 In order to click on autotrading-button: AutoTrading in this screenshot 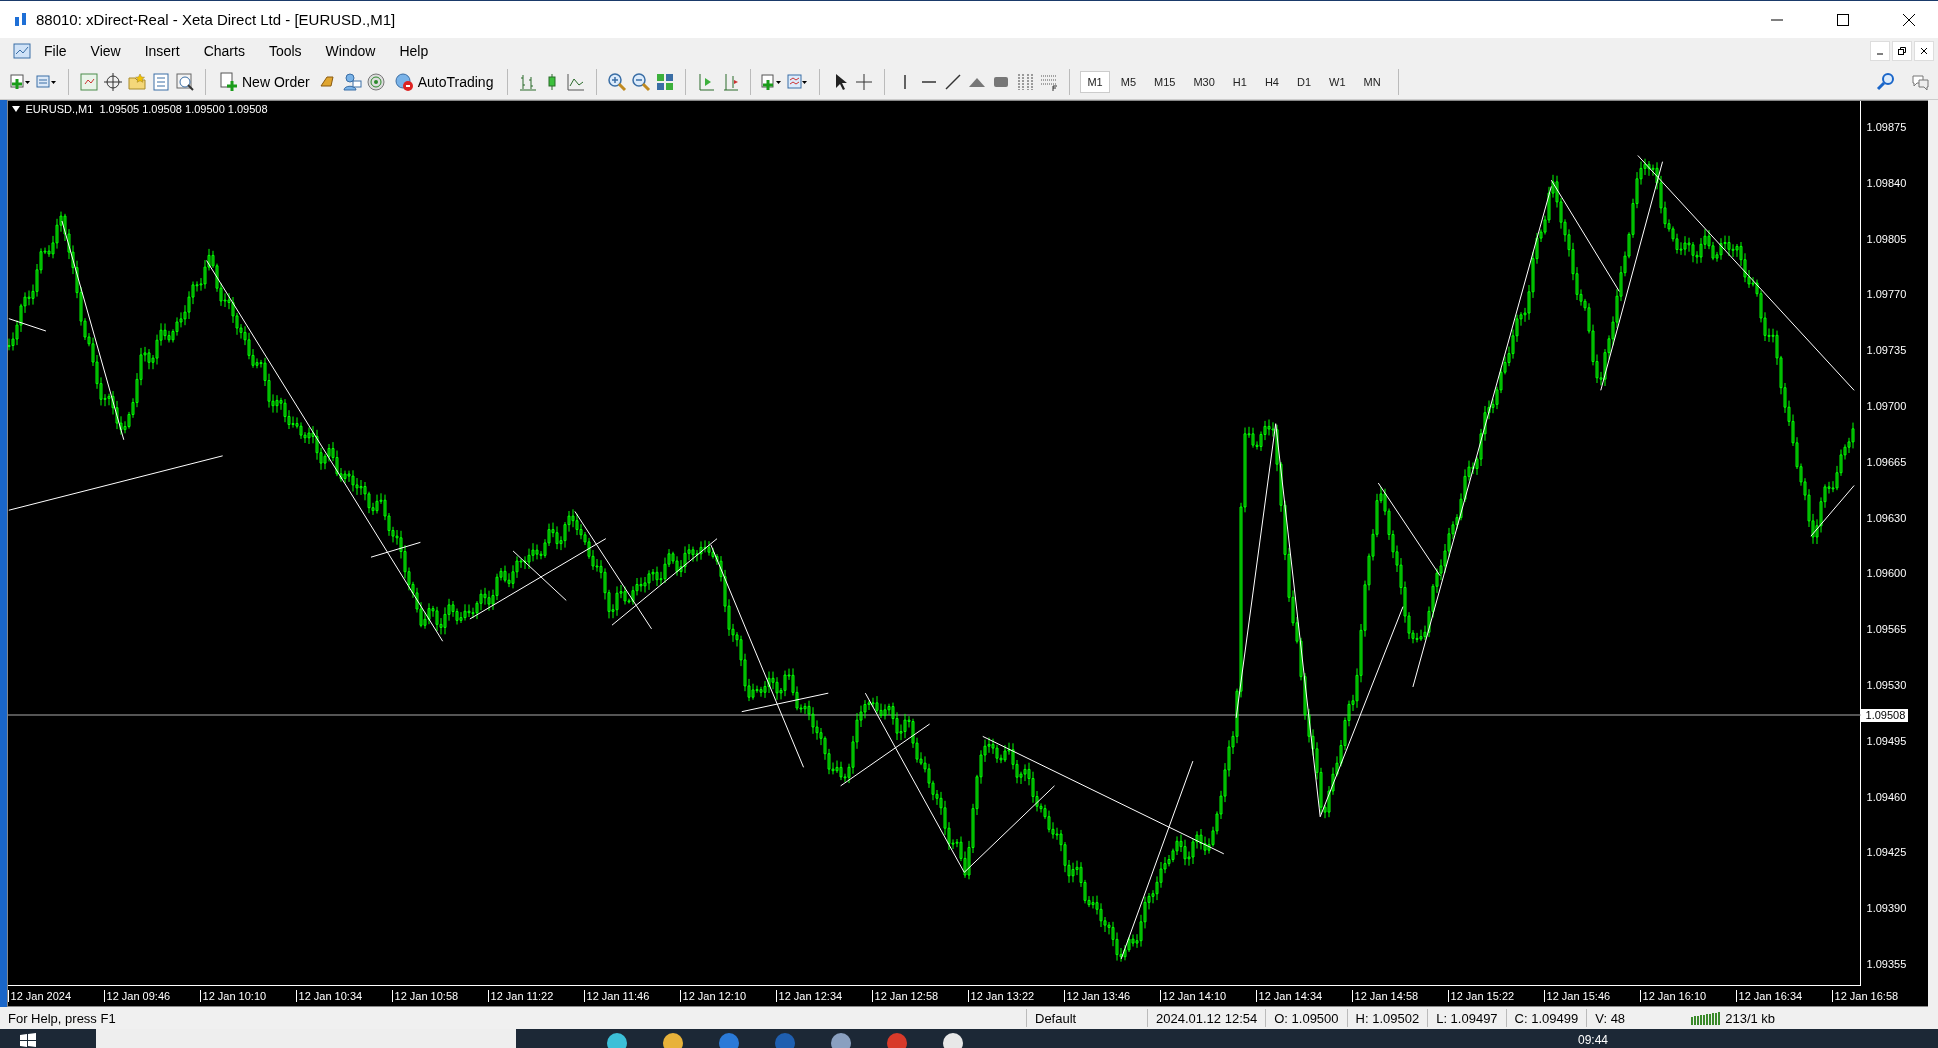, I will do `click(443, 81)`.